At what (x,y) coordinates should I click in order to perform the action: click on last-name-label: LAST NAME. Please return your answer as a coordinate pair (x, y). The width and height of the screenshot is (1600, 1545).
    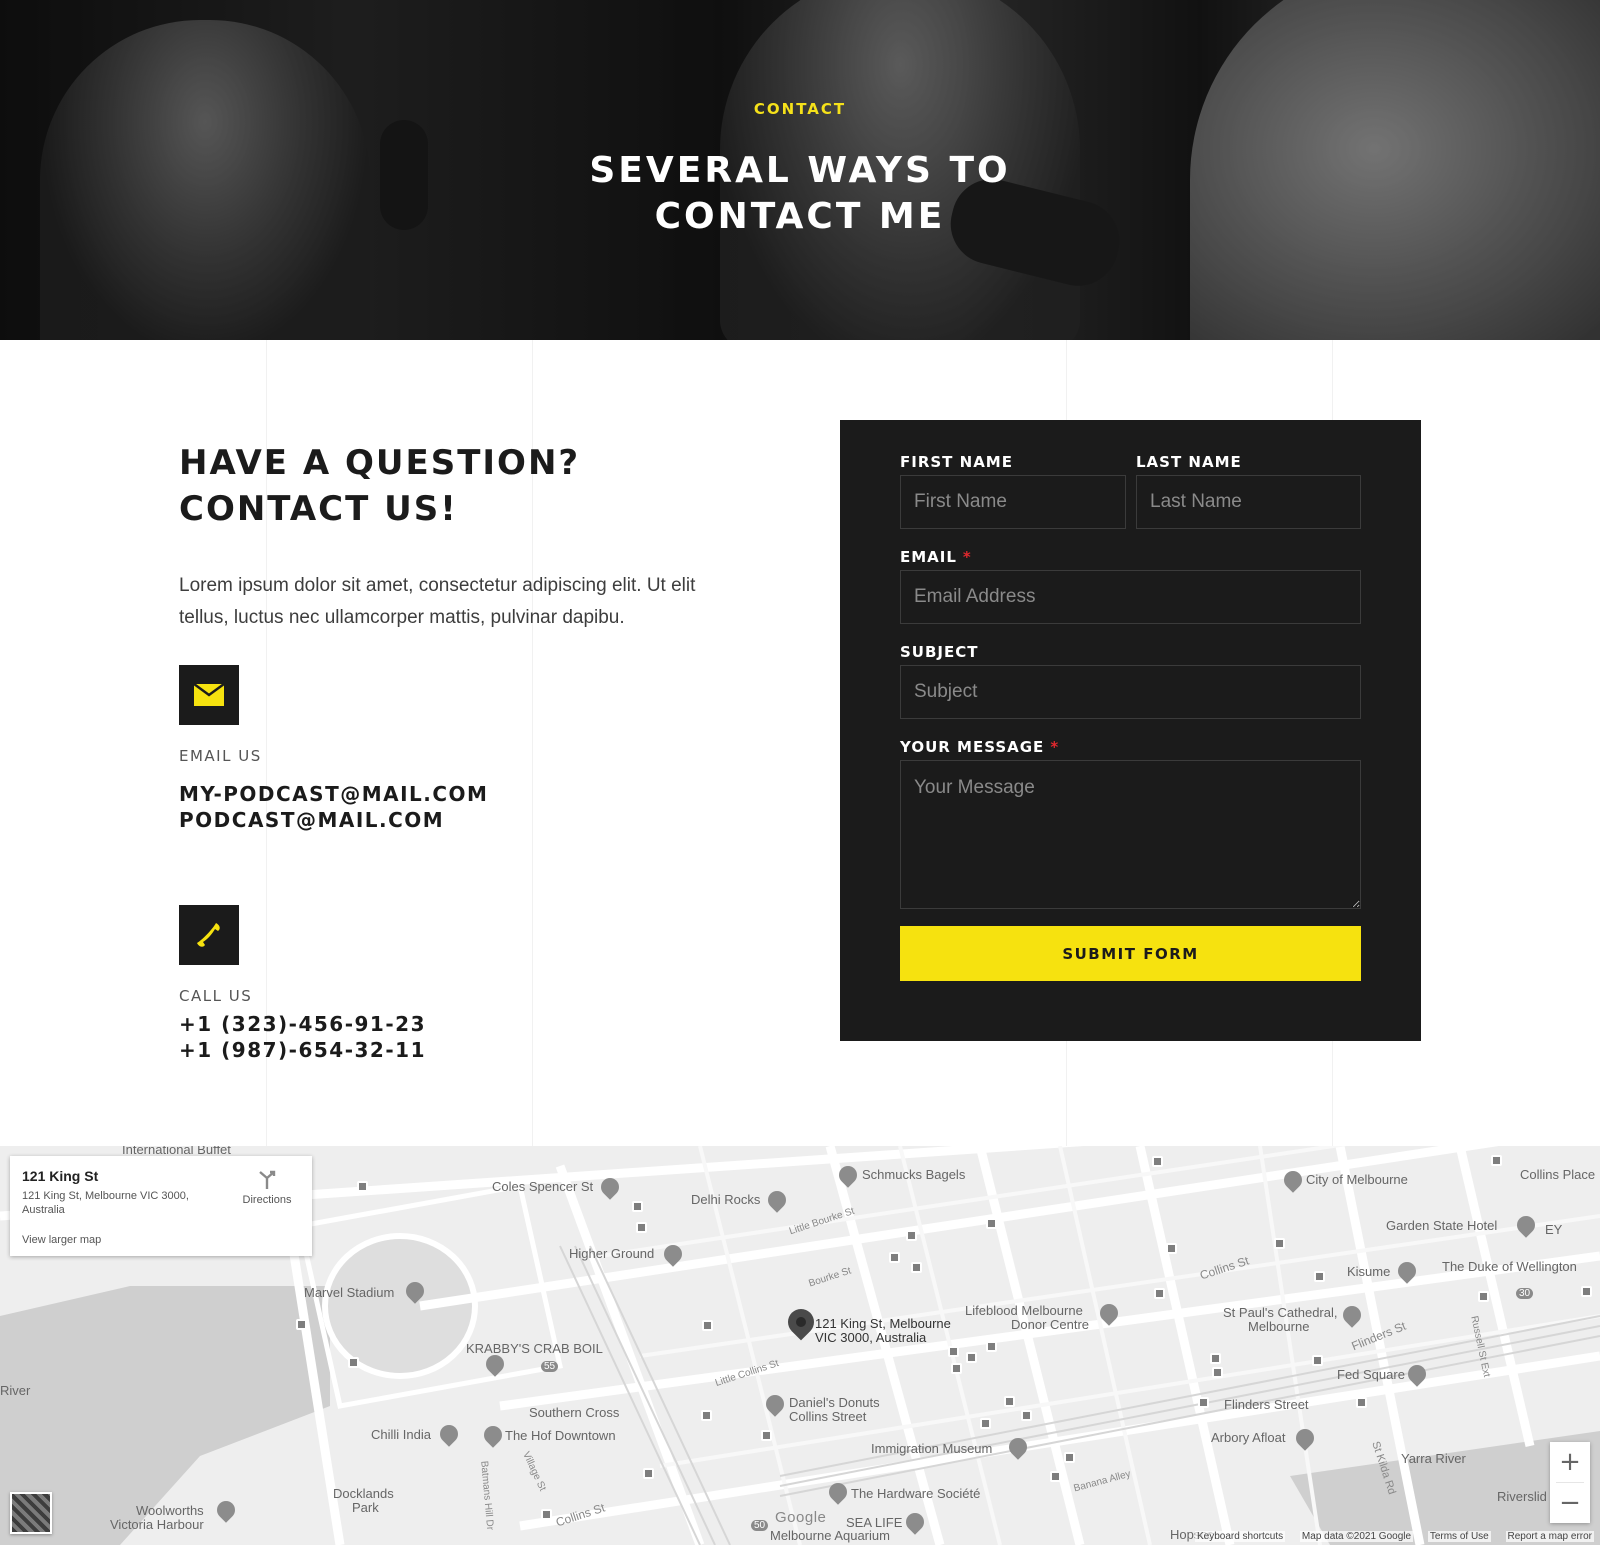
    Looking at the image, I should click on (1189, 462).